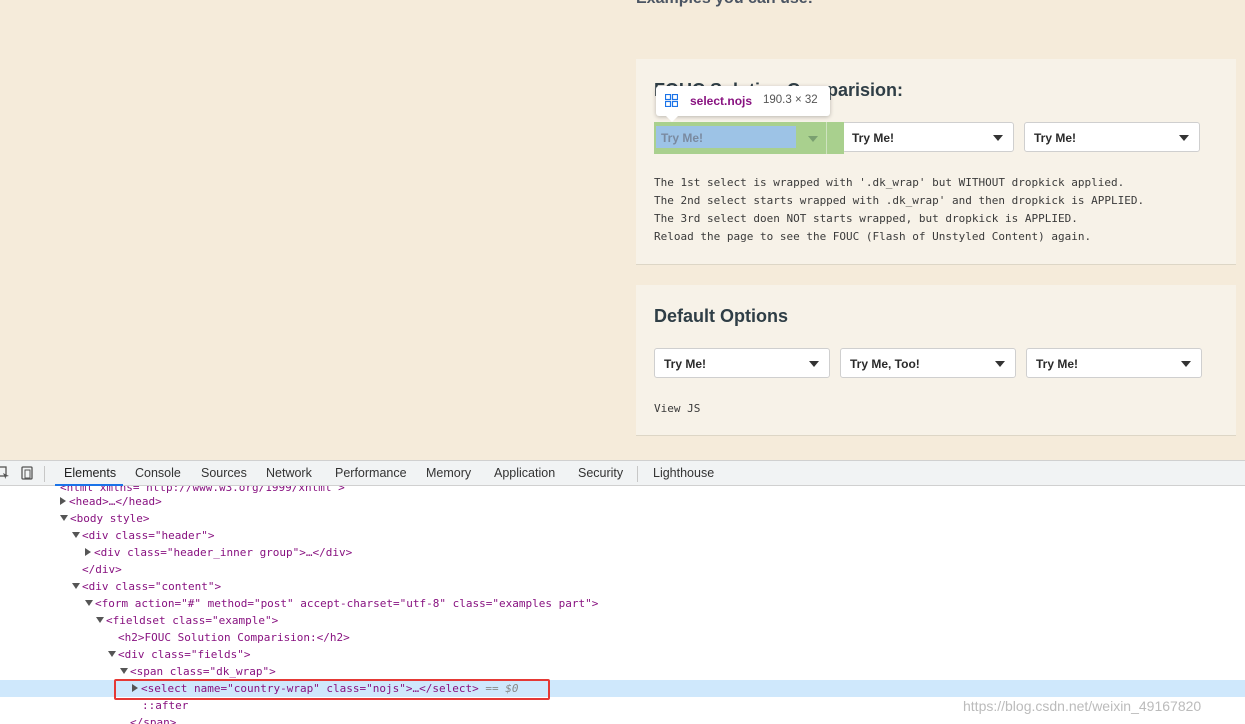 This screenshot has width=1245, height=724. Describe the element at coordinates (677, 409) in the screenshot. I see `view-js-link: View JS` at that location.